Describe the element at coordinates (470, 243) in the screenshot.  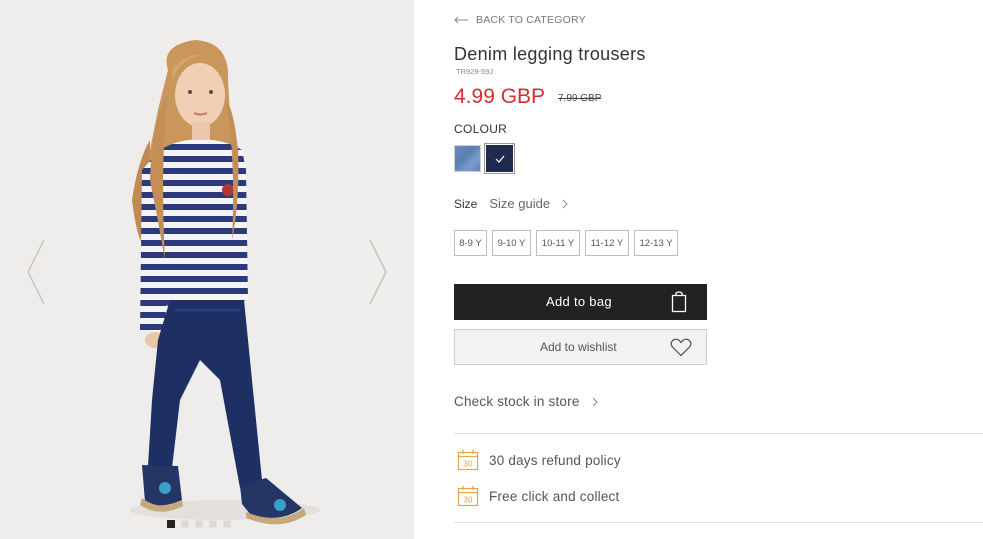
I see `size-option: 8-9 Y` at that location.